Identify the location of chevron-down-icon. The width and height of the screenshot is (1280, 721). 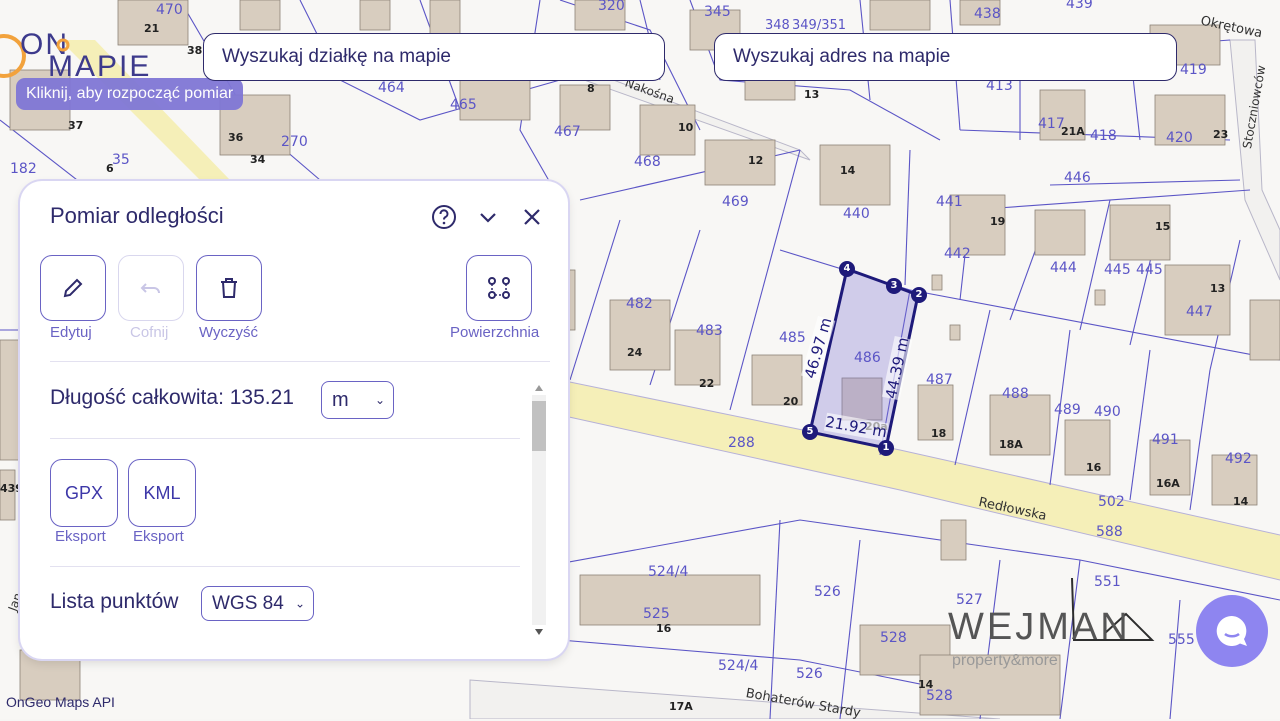
(488, 217).